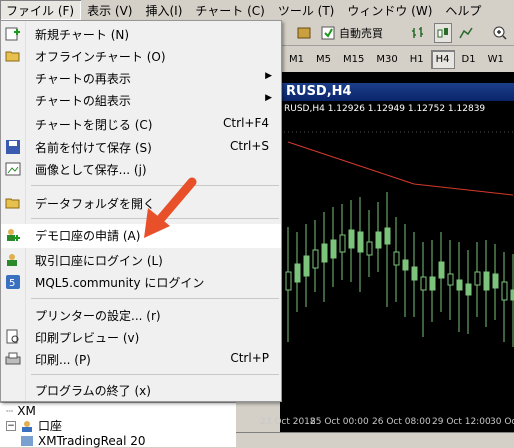  Describe the element at coordinates (13, 358) in the screenshot. I see `print-icon` at that location.